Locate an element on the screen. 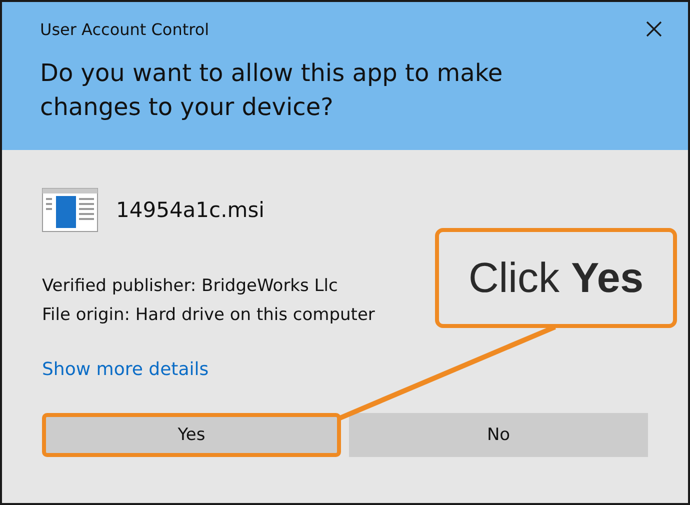 This screenshot has width=690, height=505. dialog-button: Yes is located at coordinates (191, 435).